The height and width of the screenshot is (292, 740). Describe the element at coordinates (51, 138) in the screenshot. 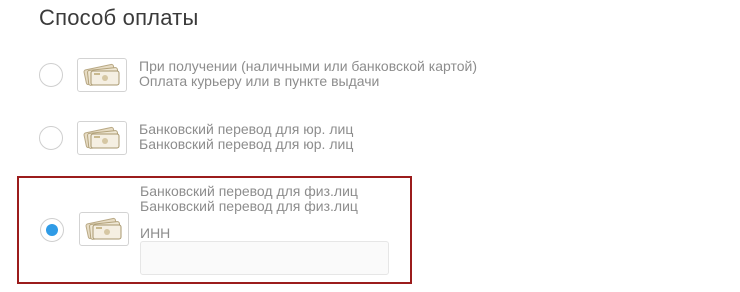

I see `radio-bank-legal` at that location.